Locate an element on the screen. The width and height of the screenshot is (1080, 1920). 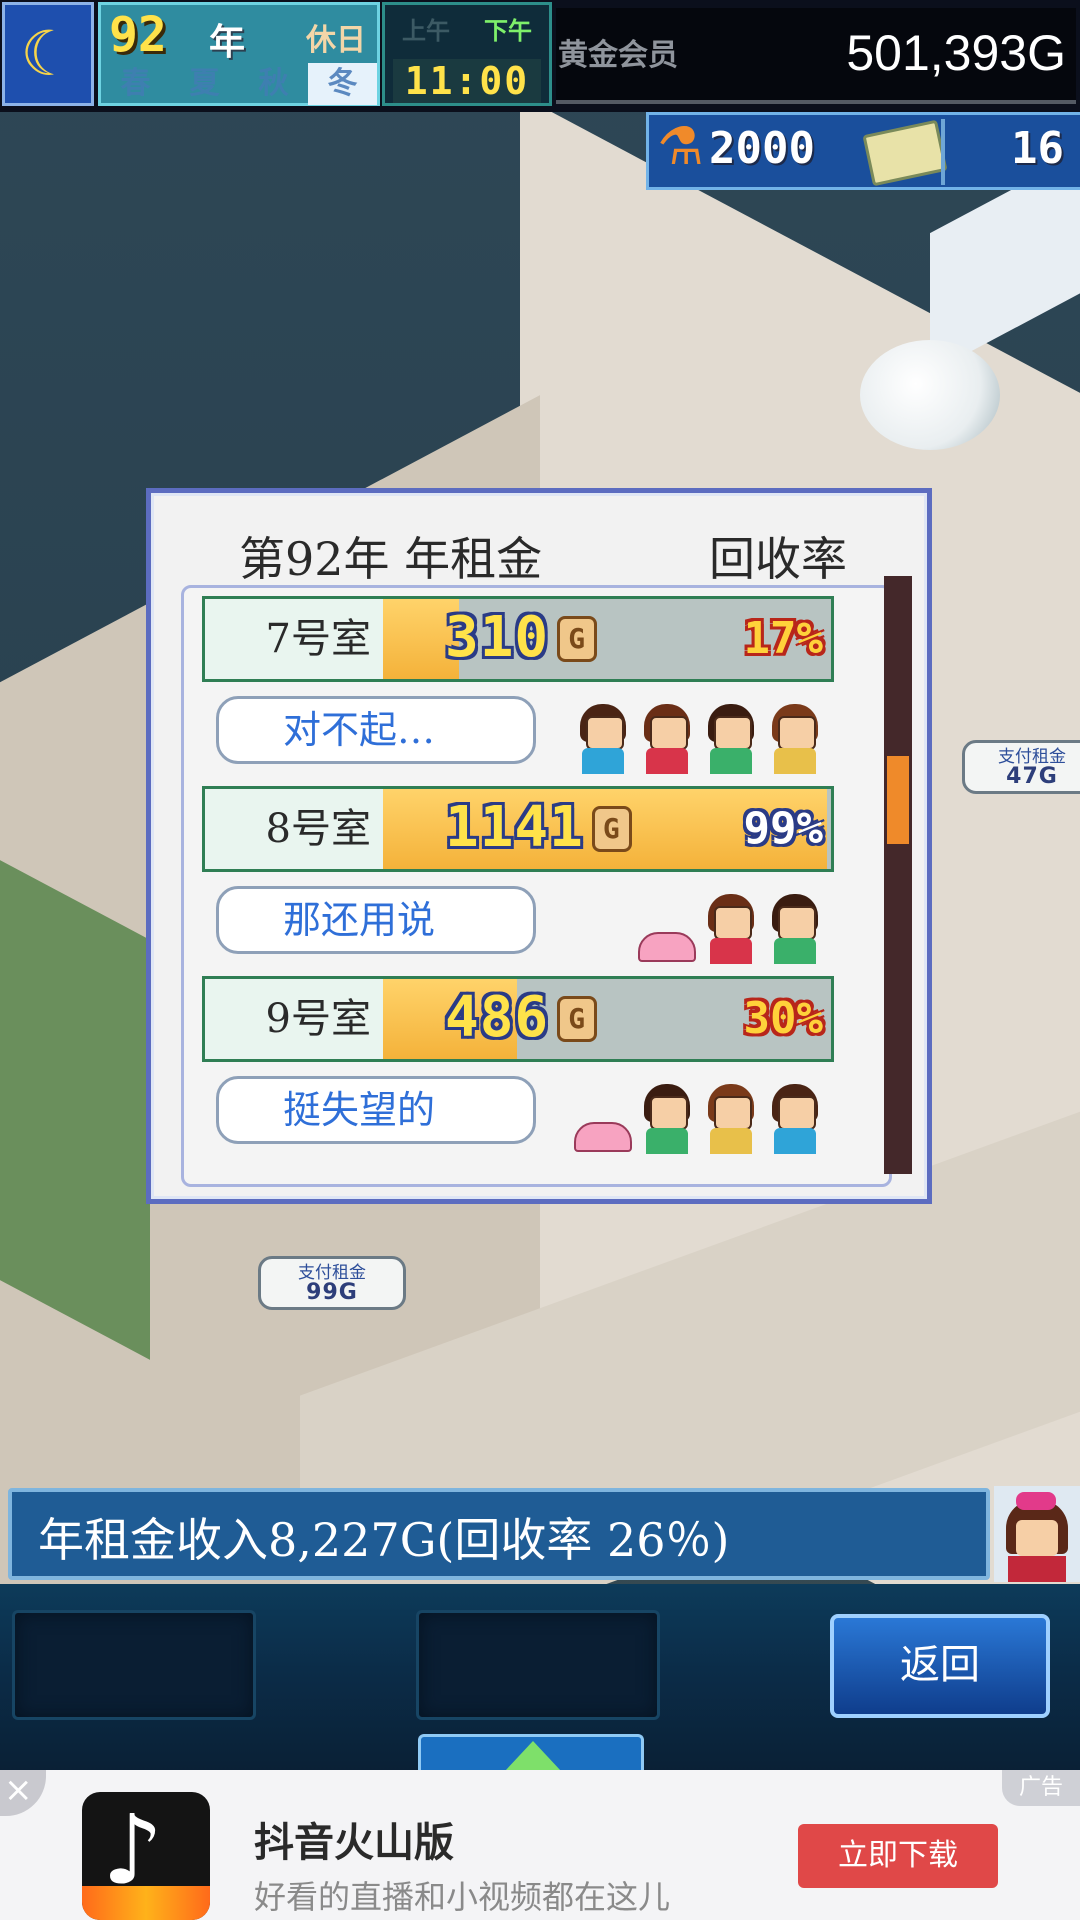
ticket-count: 16 is located at coordinates (1037, 148).